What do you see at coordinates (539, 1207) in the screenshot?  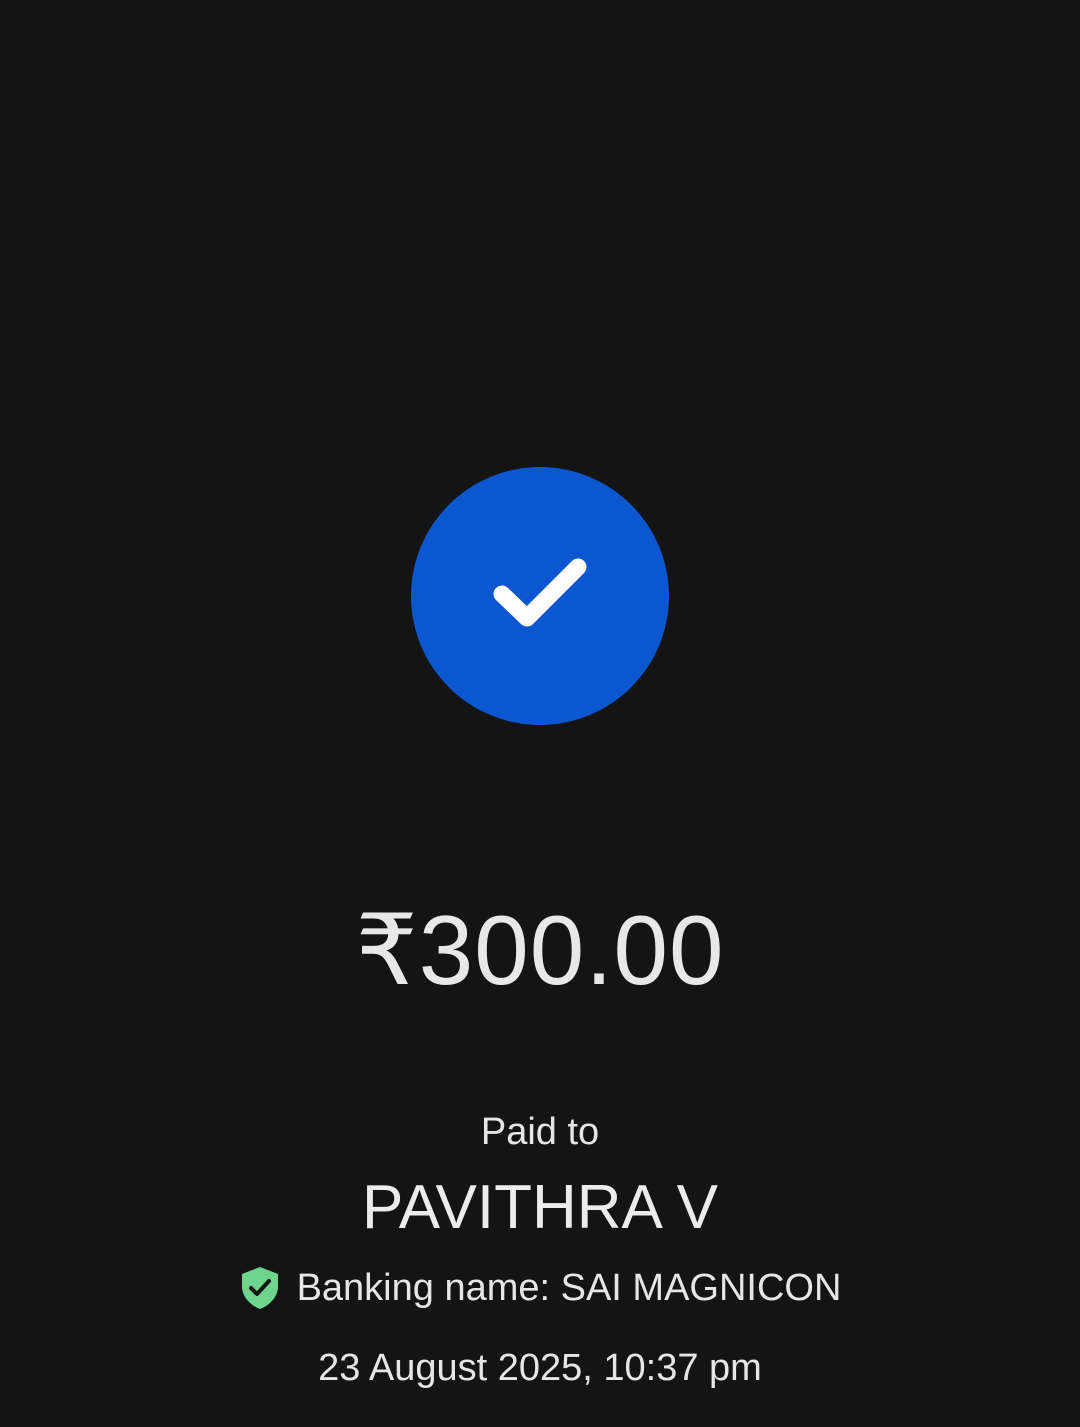 I see `payee-name: PAVITHRA V` at bounding box center [539, 1207].